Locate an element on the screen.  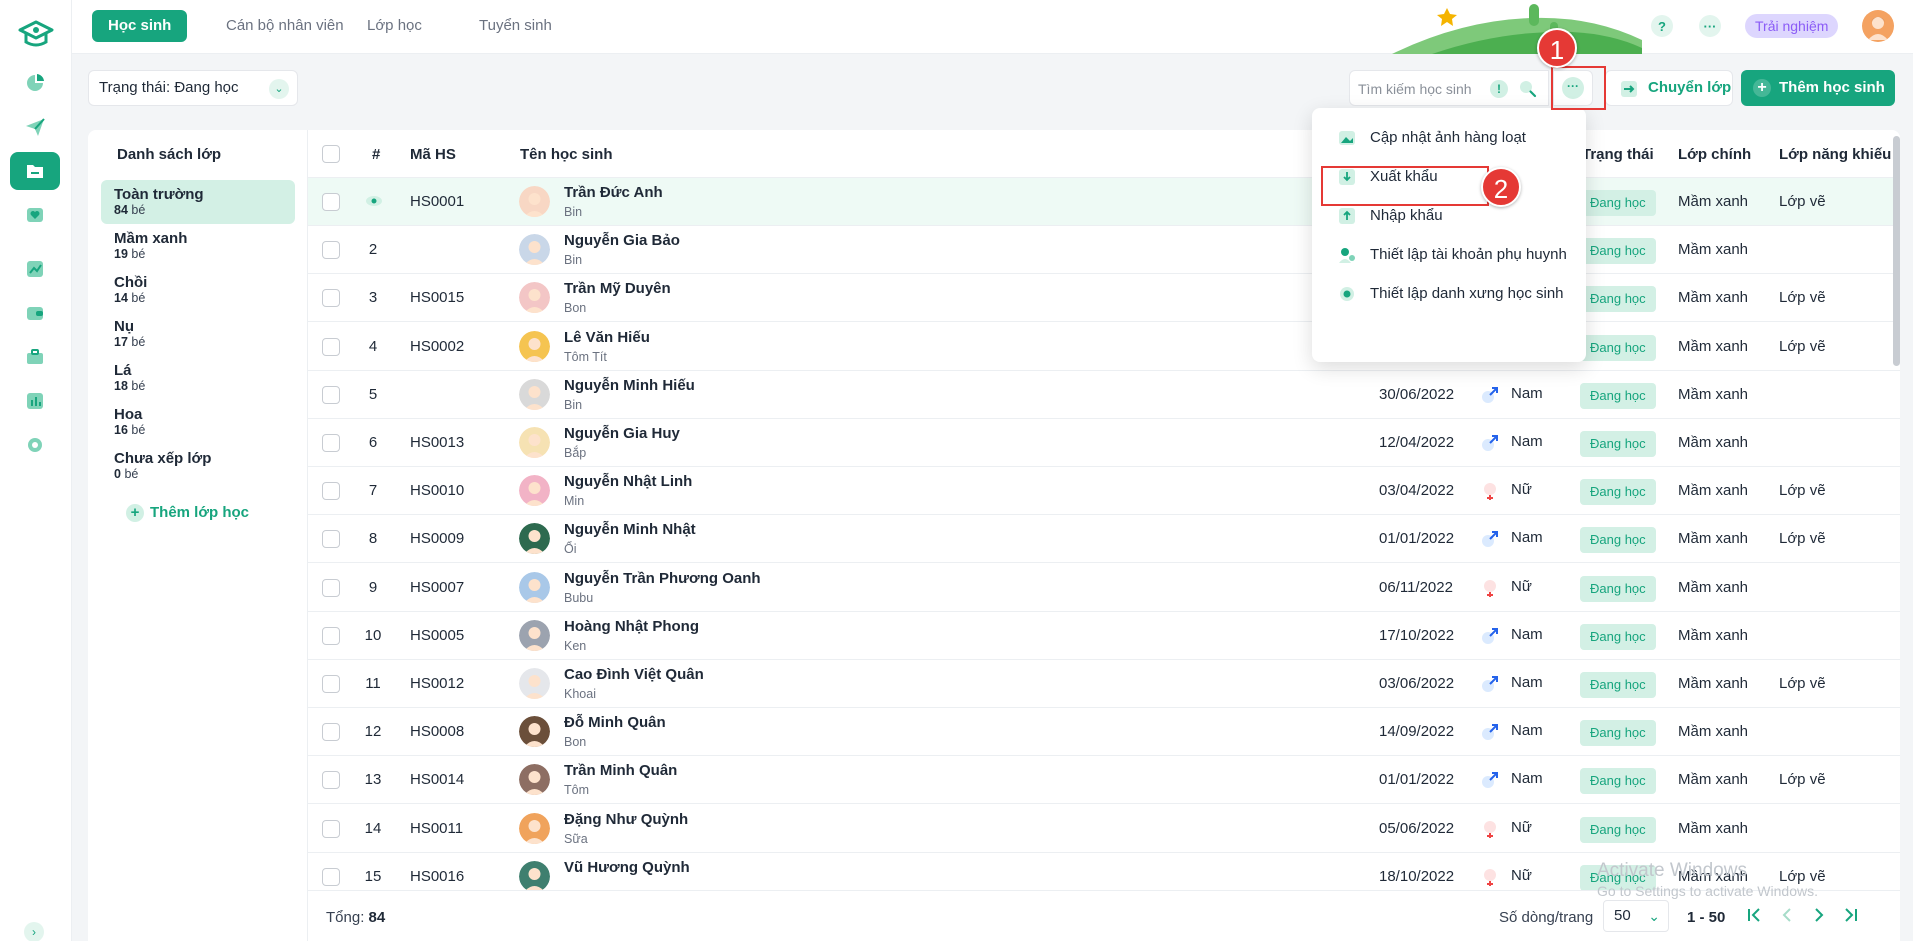
student-name: Nguyễn Minh Hiếu is located at coordinates (629, 385).